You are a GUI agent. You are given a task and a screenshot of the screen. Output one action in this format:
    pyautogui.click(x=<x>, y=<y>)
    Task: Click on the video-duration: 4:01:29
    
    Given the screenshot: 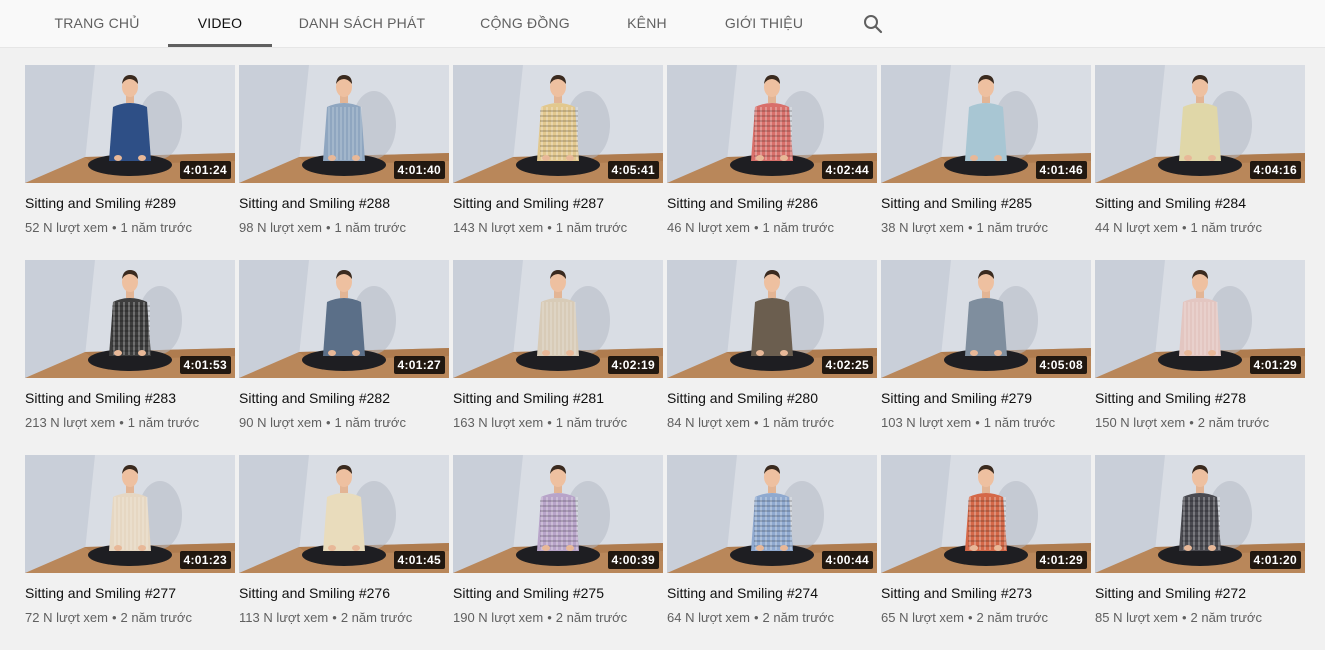 What is the action you would take?
    pyautogui.click(x=1275, y=365)
    